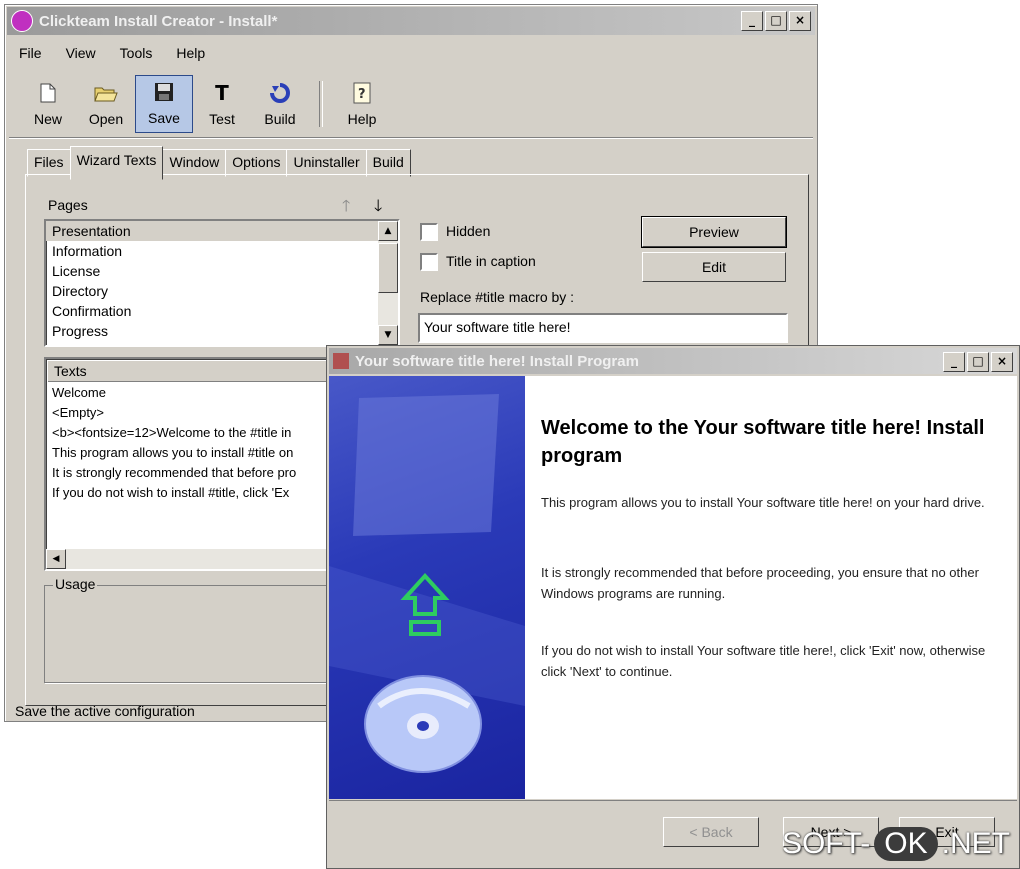  I want to click on move-up-arrow-icon: 🡑, so click(346, 208).